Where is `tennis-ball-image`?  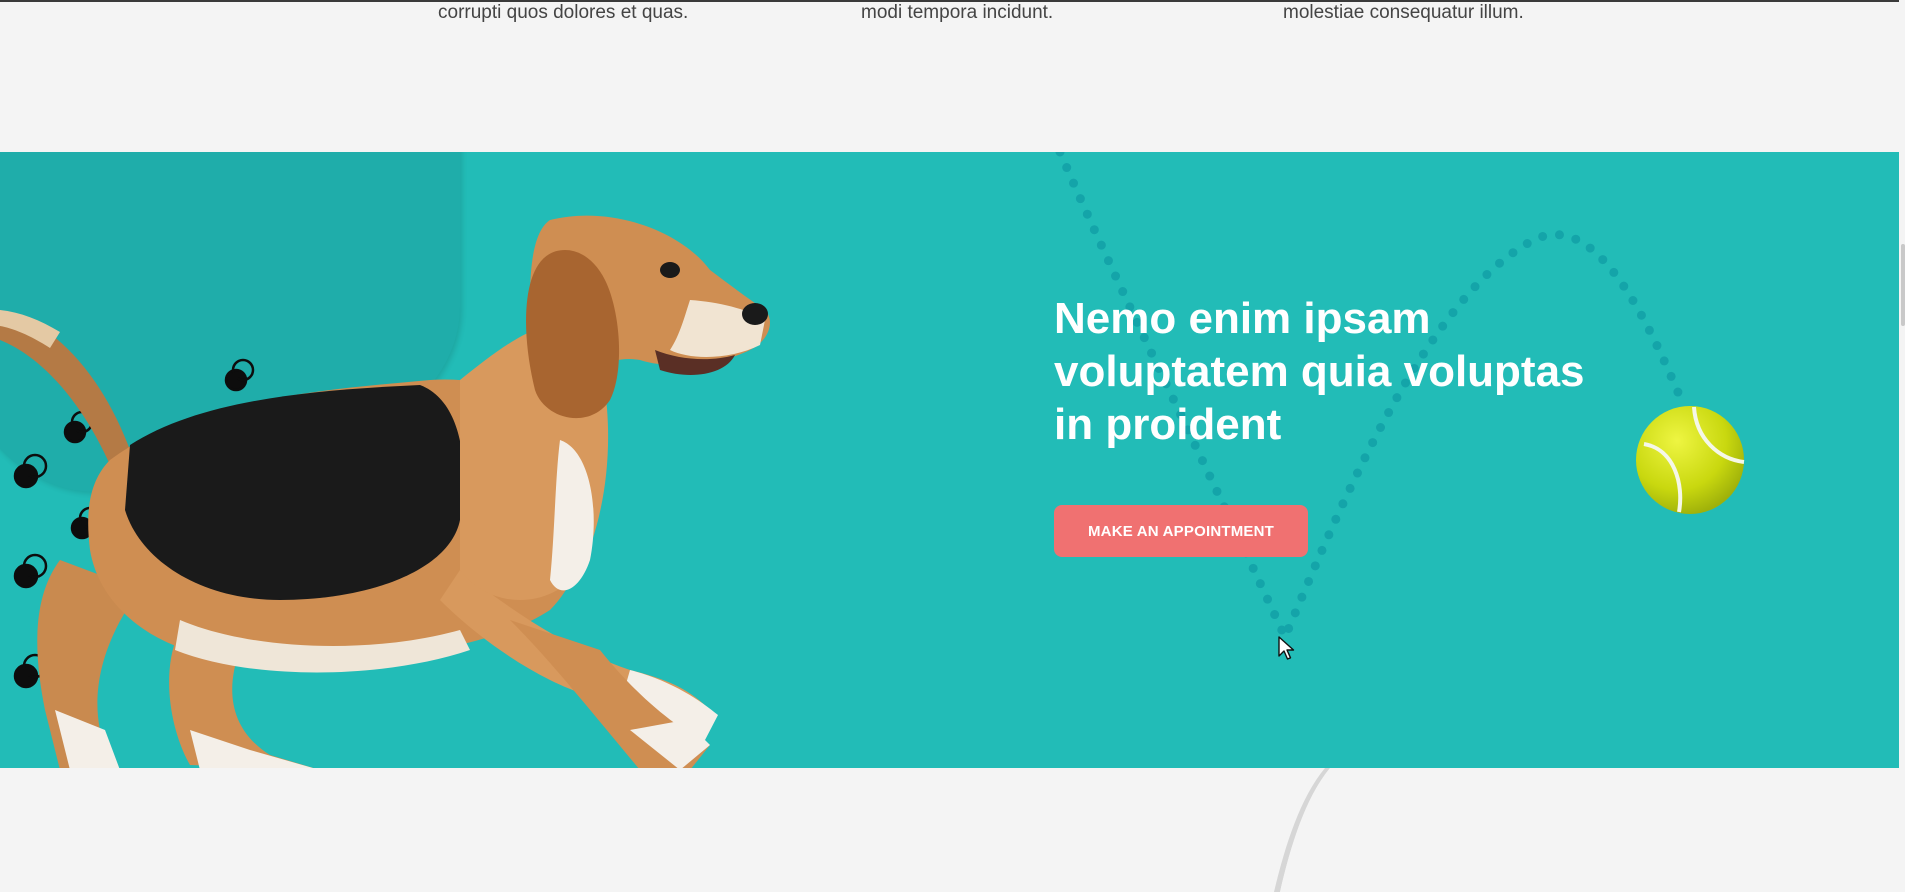 tennis-ball-image is located at coordinates (1690, 460).